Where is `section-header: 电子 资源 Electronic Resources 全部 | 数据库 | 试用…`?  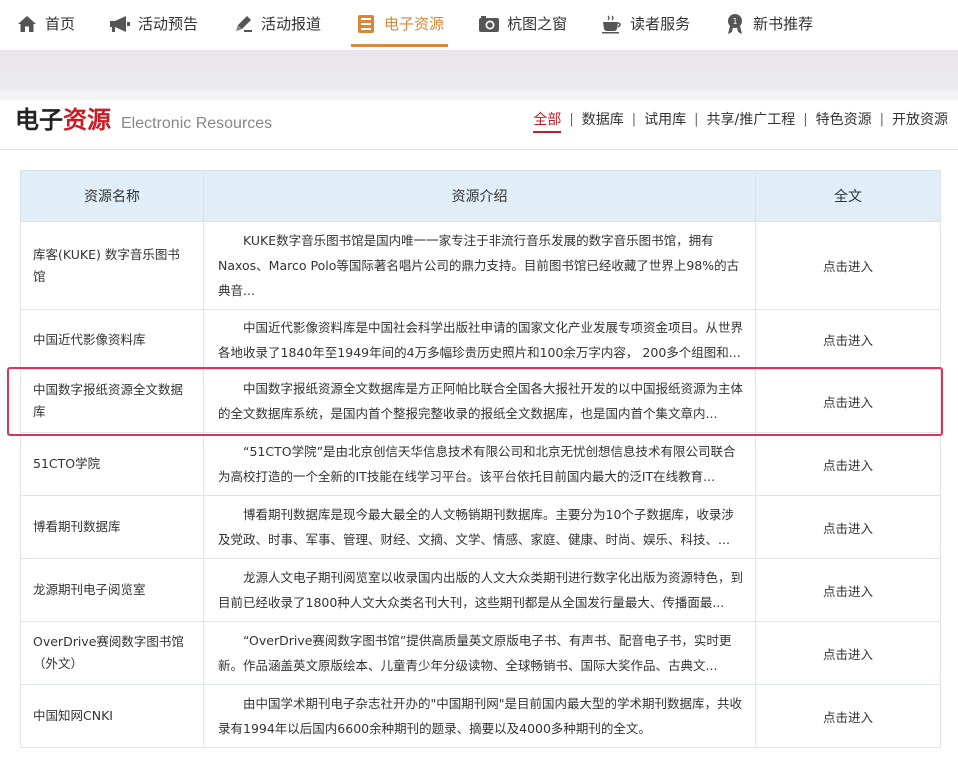
section-header: 电子 资源 Electronic Resources 全部 | 数据库 | 试用… is located at coordinates (479, 125).